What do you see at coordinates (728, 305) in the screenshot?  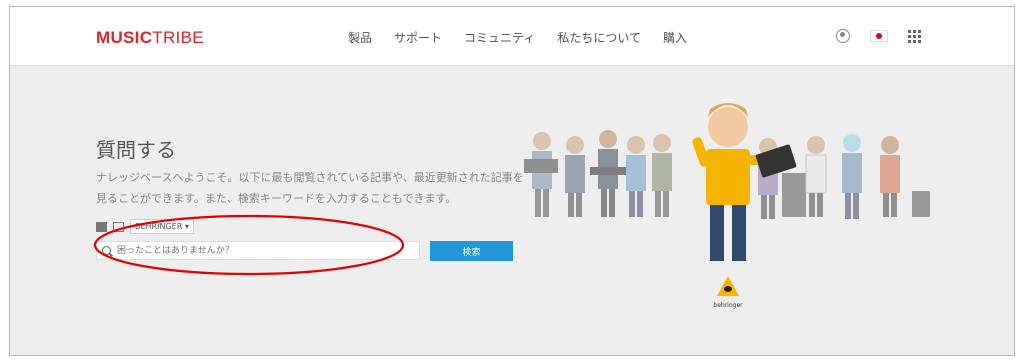 I see `behringer-logo-text: behringer` at bounding box center [728, 305].